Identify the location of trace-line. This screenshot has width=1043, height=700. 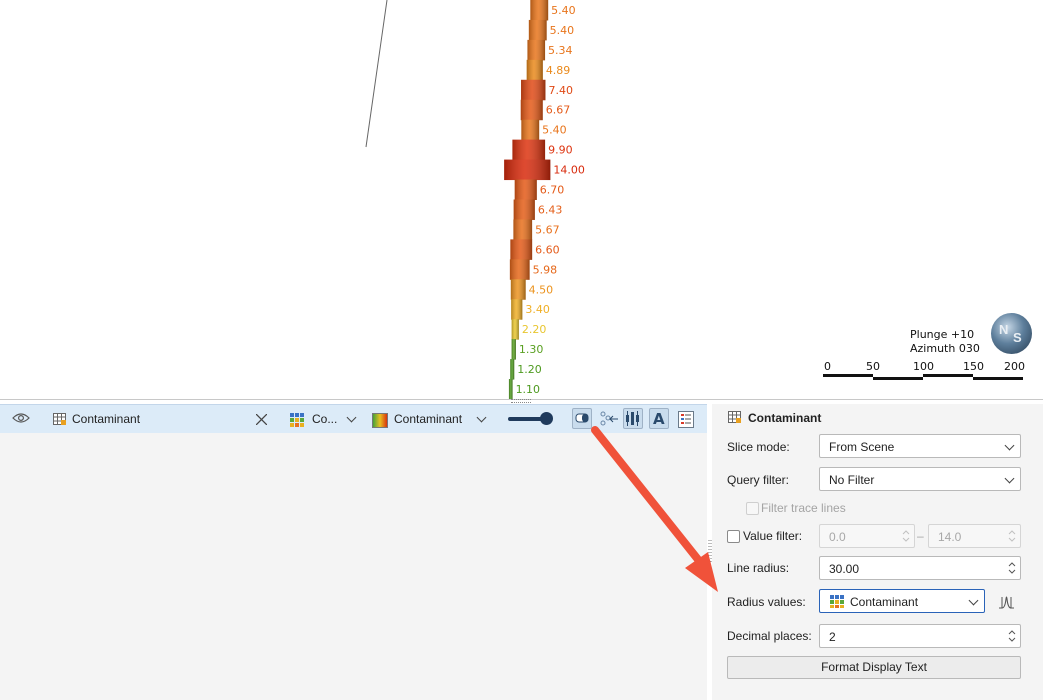
(376, 74).